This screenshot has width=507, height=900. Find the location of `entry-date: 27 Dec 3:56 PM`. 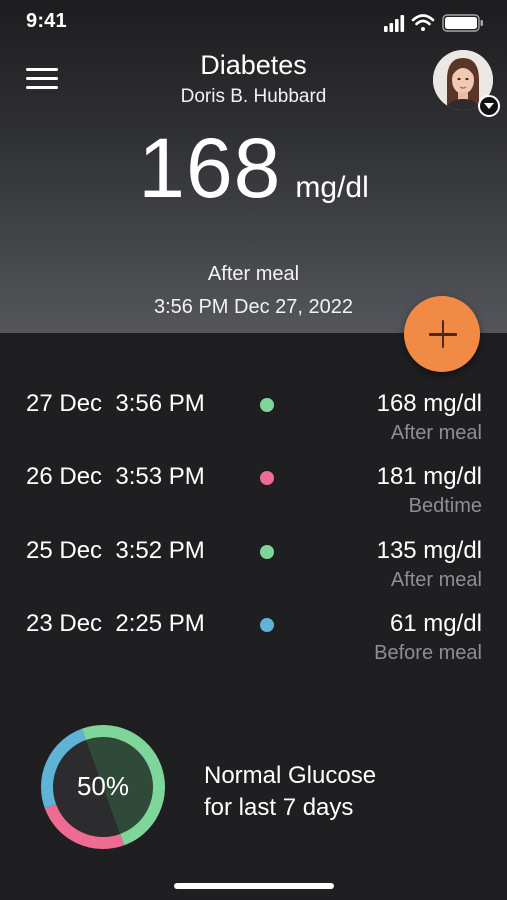

entry-date: 27 Dec 3:56 PM is located at coordinates (115, 403).